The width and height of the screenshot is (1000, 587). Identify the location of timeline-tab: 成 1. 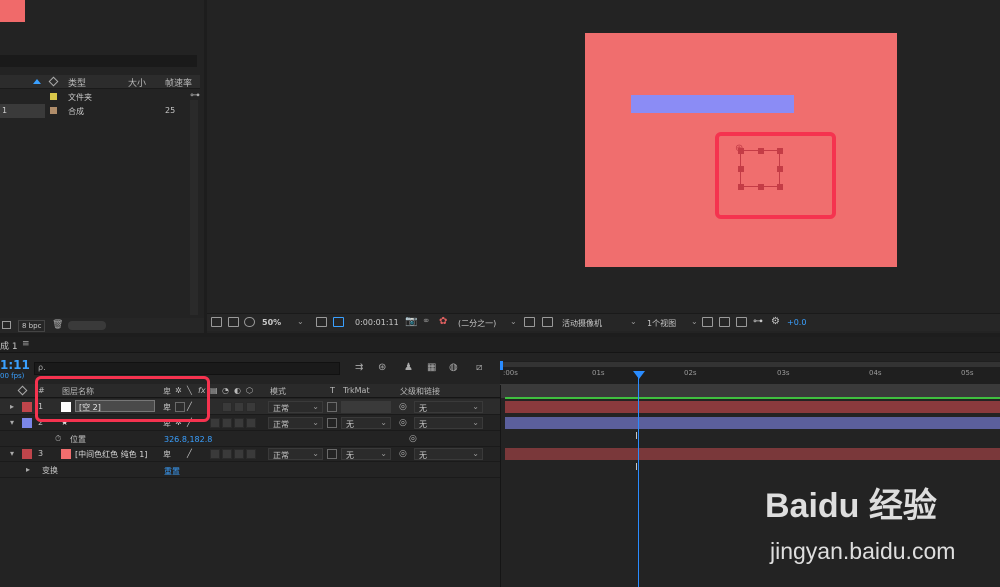
(9, 345).